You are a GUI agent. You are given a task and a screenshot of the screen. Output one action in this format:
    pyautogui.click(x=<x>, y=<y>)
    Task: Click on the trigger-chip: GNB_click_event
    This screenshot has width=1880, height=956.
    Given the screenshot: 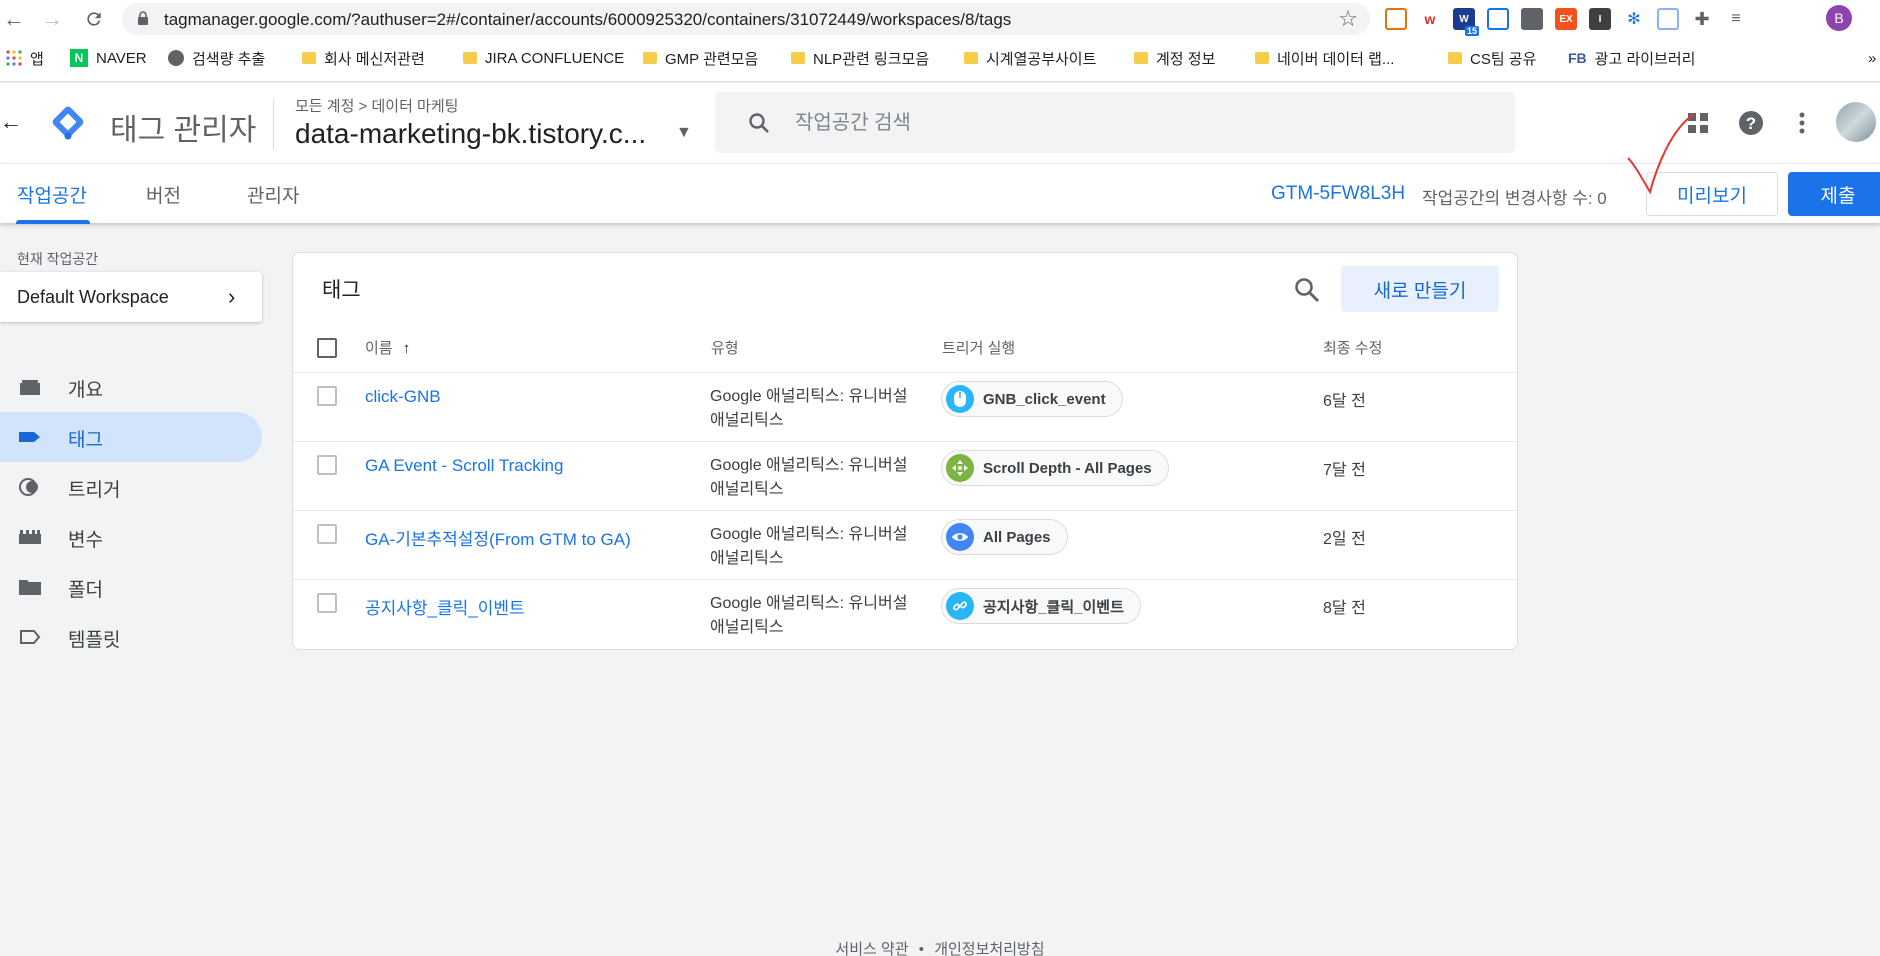 What is the action you would take?
    pyautogui.click(x=1032, y=399)
    